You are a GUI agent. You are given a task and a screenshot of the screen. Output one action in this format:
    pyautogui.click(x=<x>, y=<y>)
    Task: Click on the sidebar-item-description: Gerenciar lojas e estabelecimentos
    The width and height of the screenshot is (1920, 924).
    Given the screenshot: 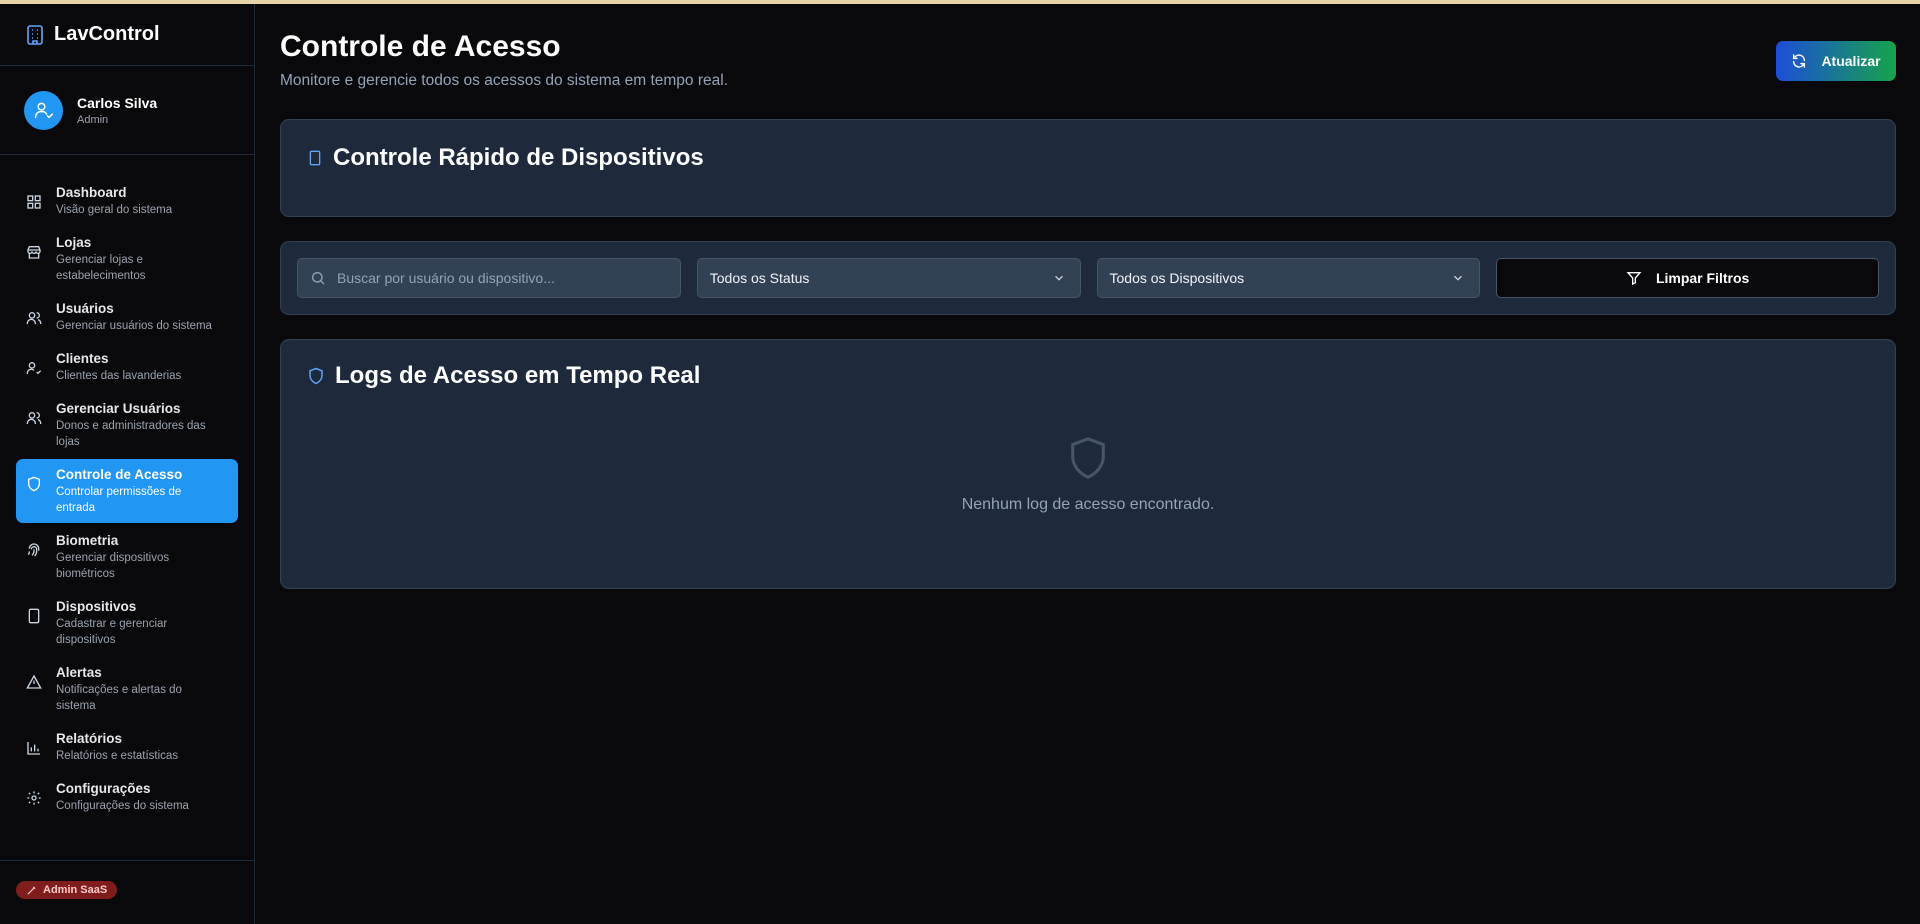 What is the action you would take?
    pyautogui.click(x=101, y=268)
    